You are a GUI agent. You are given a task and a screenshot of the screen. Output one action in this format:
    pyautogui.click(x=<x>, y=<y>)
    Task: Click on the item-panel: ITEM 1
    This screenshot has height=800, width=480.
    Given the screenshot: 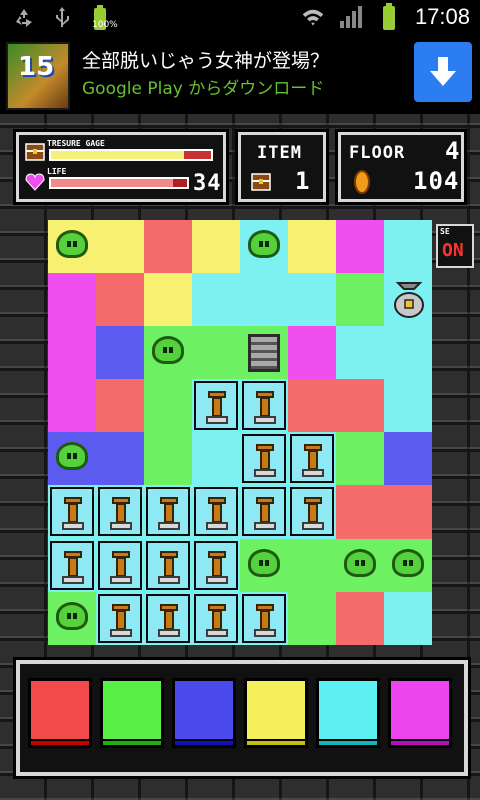 What is the action you would take?
    pyautogui.click(x=282, y=167)
    